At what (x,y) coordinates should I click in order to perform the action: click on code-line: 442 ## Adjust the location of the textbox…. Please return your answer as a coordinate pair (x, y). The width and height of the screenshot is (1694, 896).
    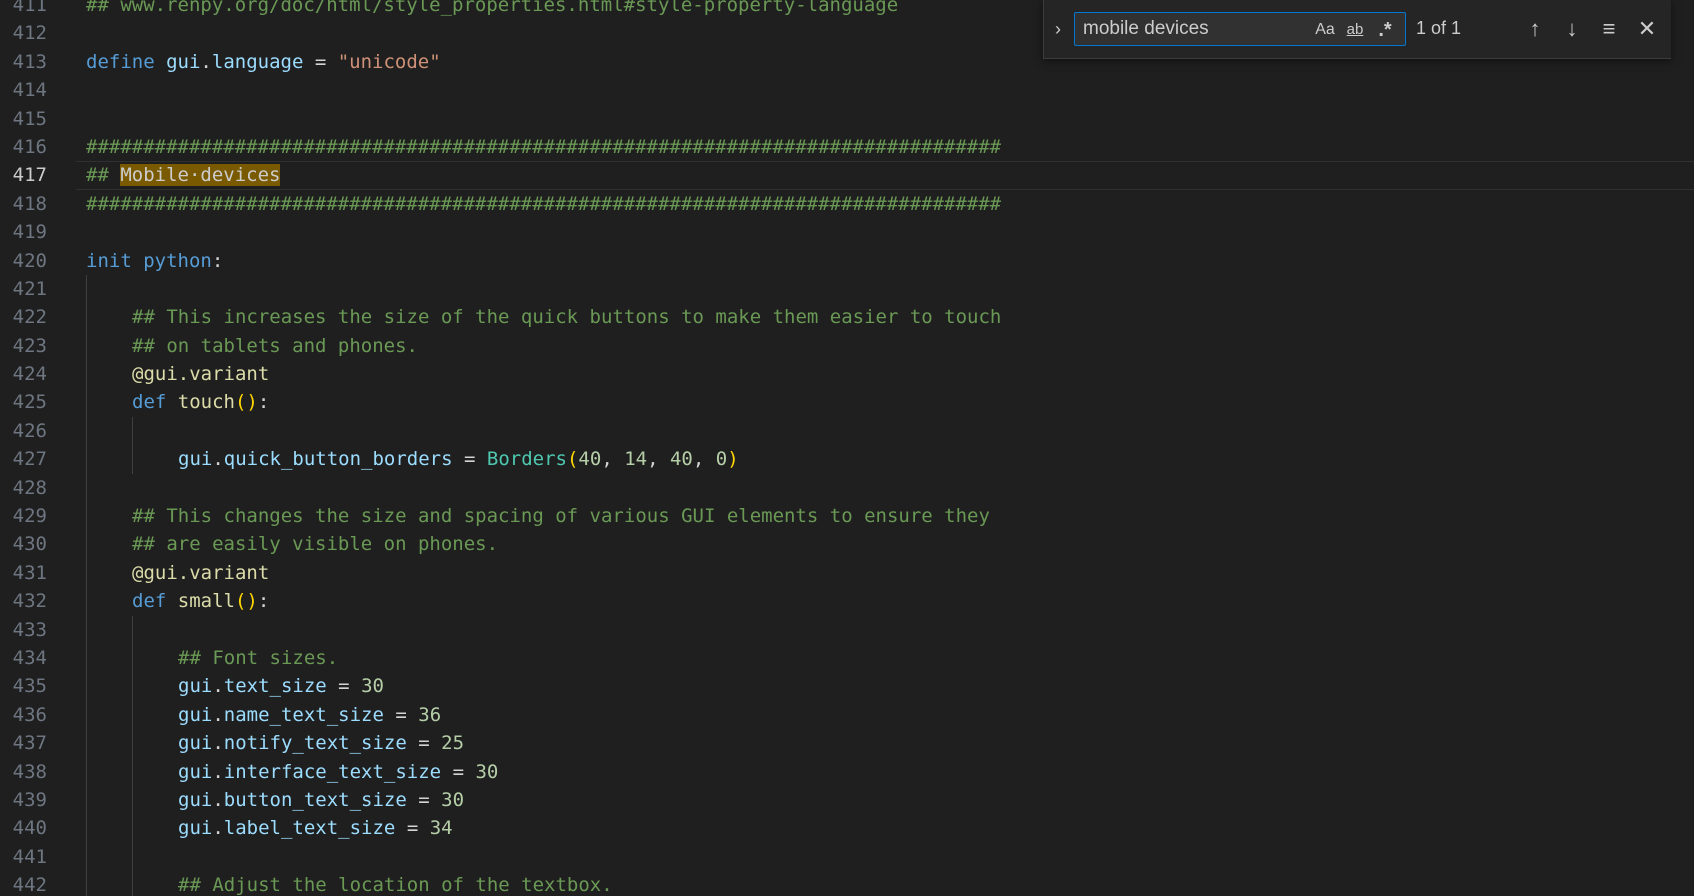
    Looking at the image, I should click on (847, 883).